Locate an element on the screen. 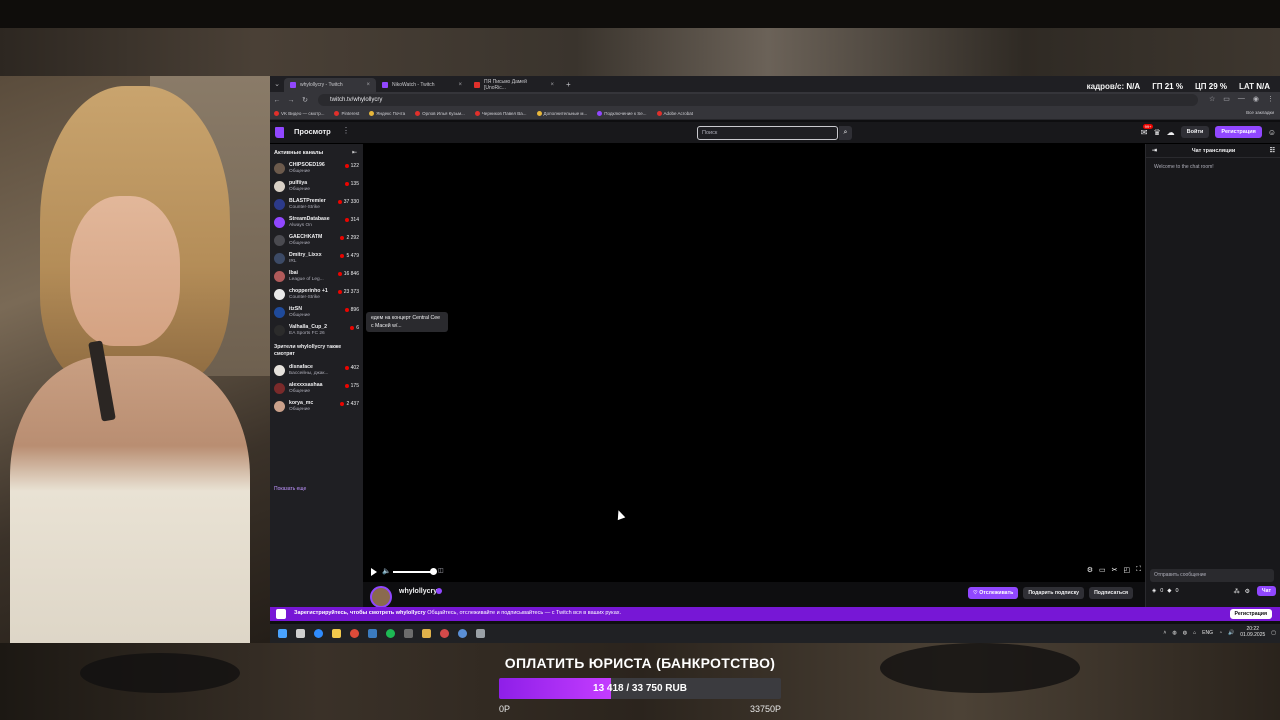 This screenshot has height=720, width=1280. register-button: Регистрация is located at coordinates (1238, 132).